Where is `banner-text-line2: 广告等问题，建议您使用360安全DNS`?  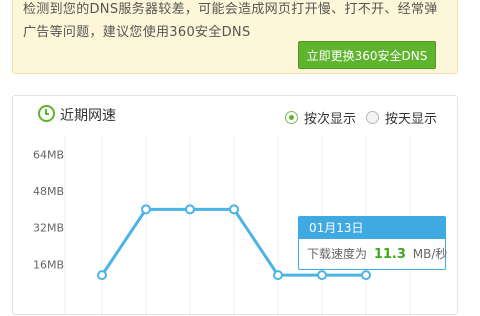 banner-text-line2: 广告等问题，建议您使用360安全DNS is located at coordinates (137, 32).